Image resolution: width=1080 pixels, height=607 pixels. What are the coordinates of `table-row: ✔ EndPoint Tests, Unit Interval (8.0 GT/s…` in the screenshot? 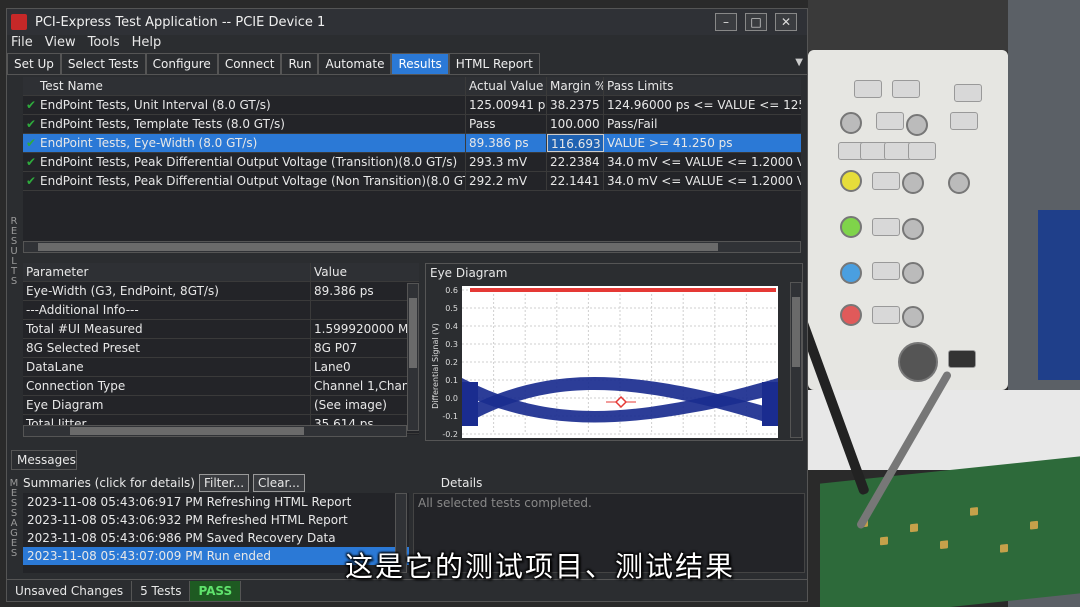 It's located at (412, 105).